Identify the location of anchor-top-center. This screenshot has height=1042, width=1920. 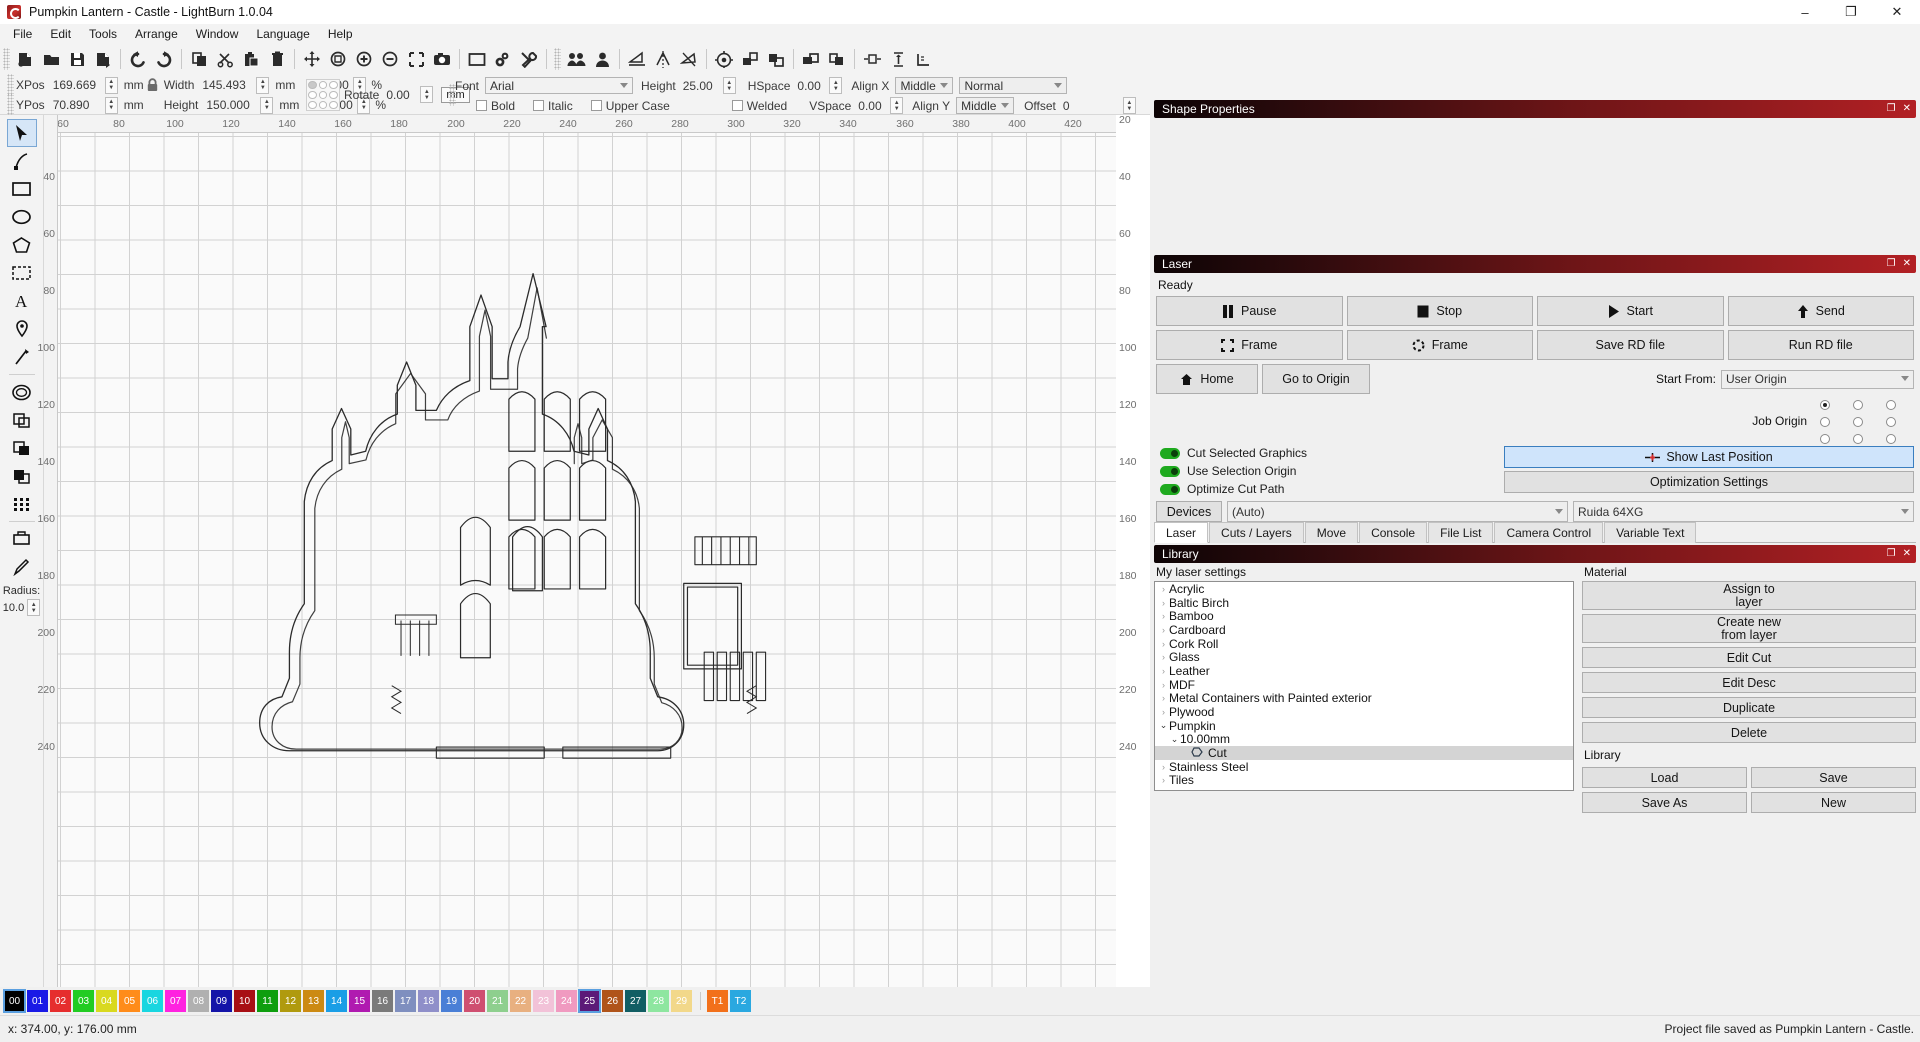
(323, 85).